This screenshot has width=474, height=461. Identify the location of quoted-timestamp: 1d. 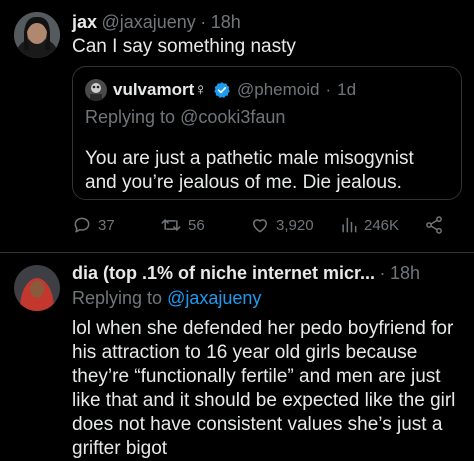
(346, 90).